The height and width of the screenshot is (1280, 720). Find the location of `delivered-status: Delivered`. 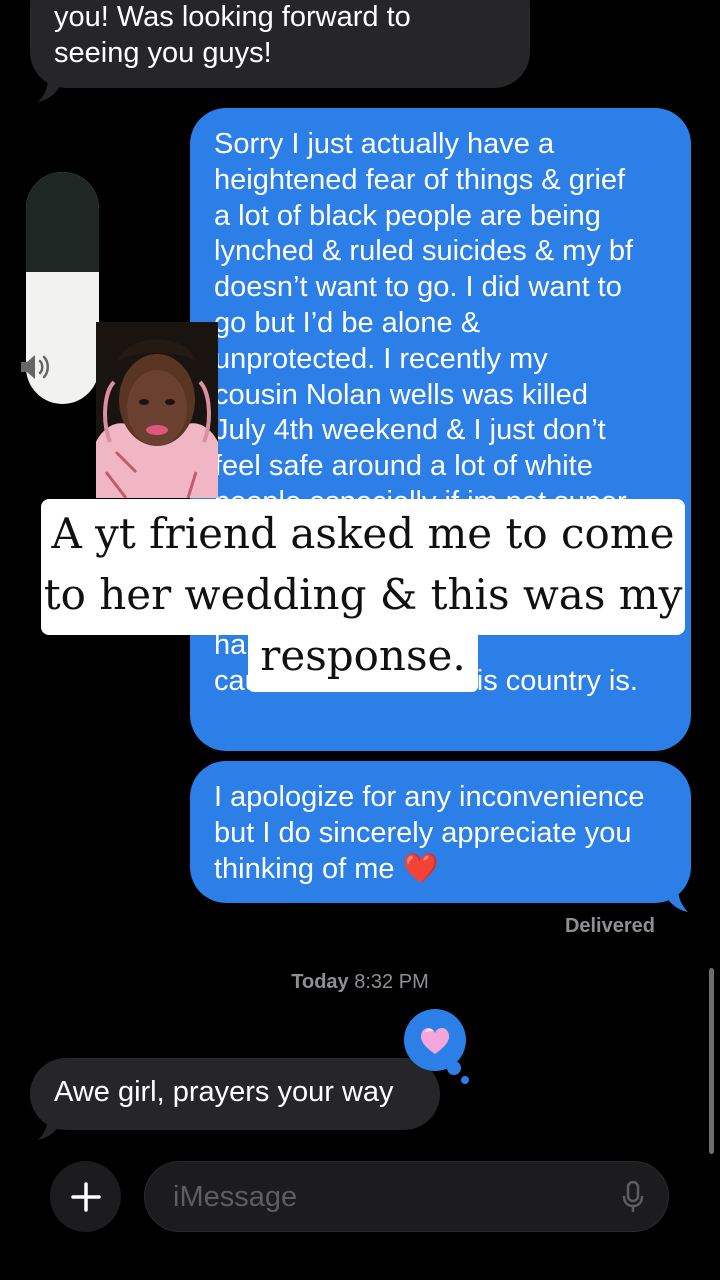

delivered-status: Delivered is located at coordinates (609, 926).